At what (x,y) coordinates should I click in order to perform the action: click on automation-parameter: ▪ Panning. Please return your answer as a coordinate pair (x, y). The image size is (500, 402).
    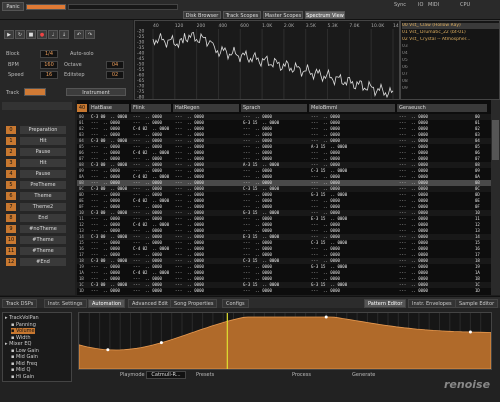
    Looking at the image, I should click on (23, 325).